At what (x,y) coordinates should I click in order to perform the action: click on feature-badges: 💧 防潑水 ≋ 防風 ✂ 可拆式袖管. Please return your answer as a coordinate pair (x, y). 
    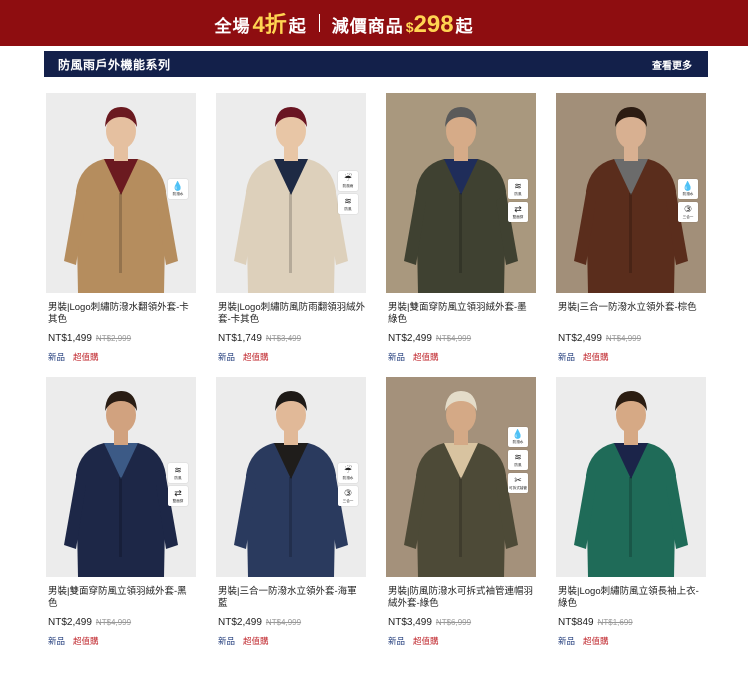
    Looking at the image, I should click on (518, 460).